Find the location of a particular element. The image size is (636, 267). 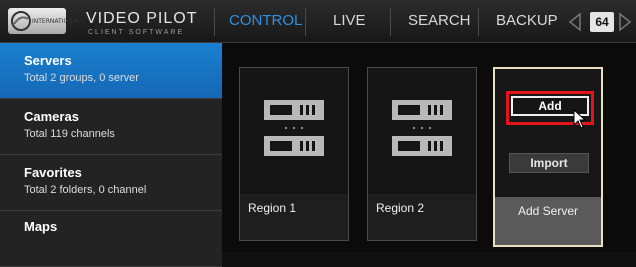

company-logo: INTERNATIONAL is located at coordinates (44, 21).